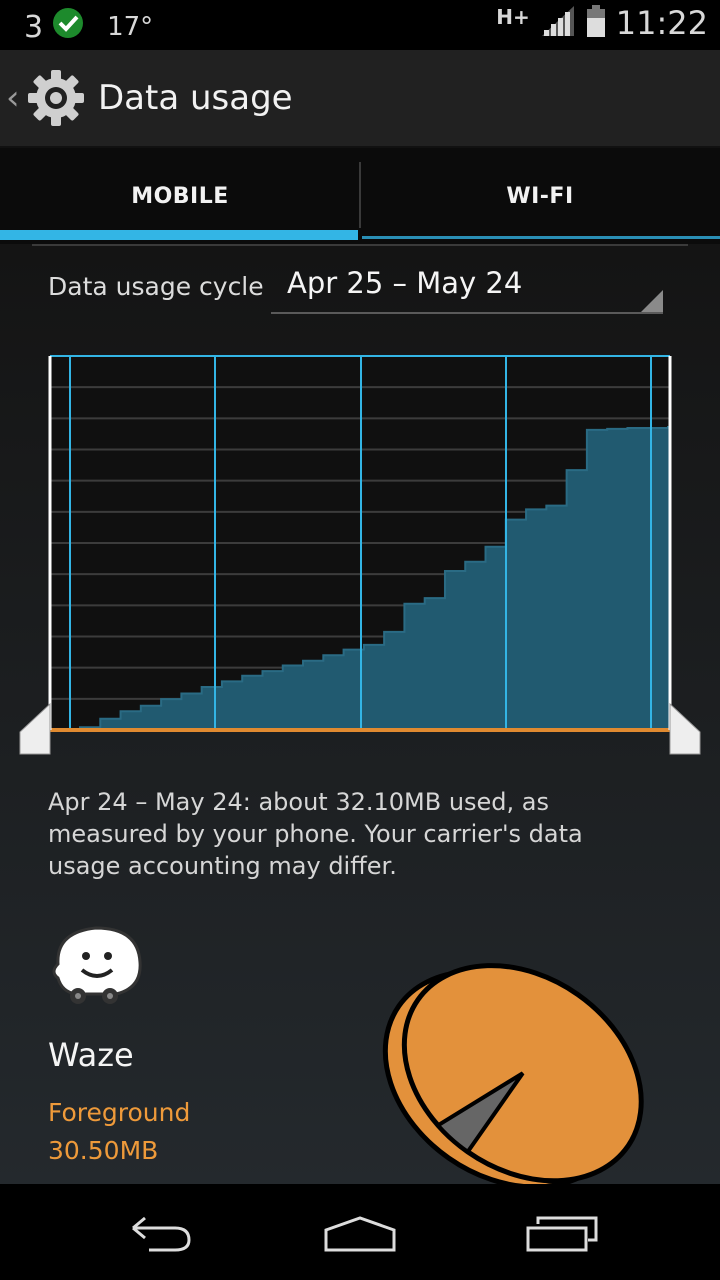 The height and width of the screenshot is (1280, 720). Describe the element at coordinates (13, 98) in the screenshot. I see `up-caret-icon: ‹` at that location.